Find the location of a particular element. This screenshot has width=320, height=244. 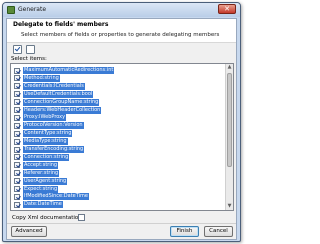

list-item: UserAgent:string is located at coordinates (118, 181).